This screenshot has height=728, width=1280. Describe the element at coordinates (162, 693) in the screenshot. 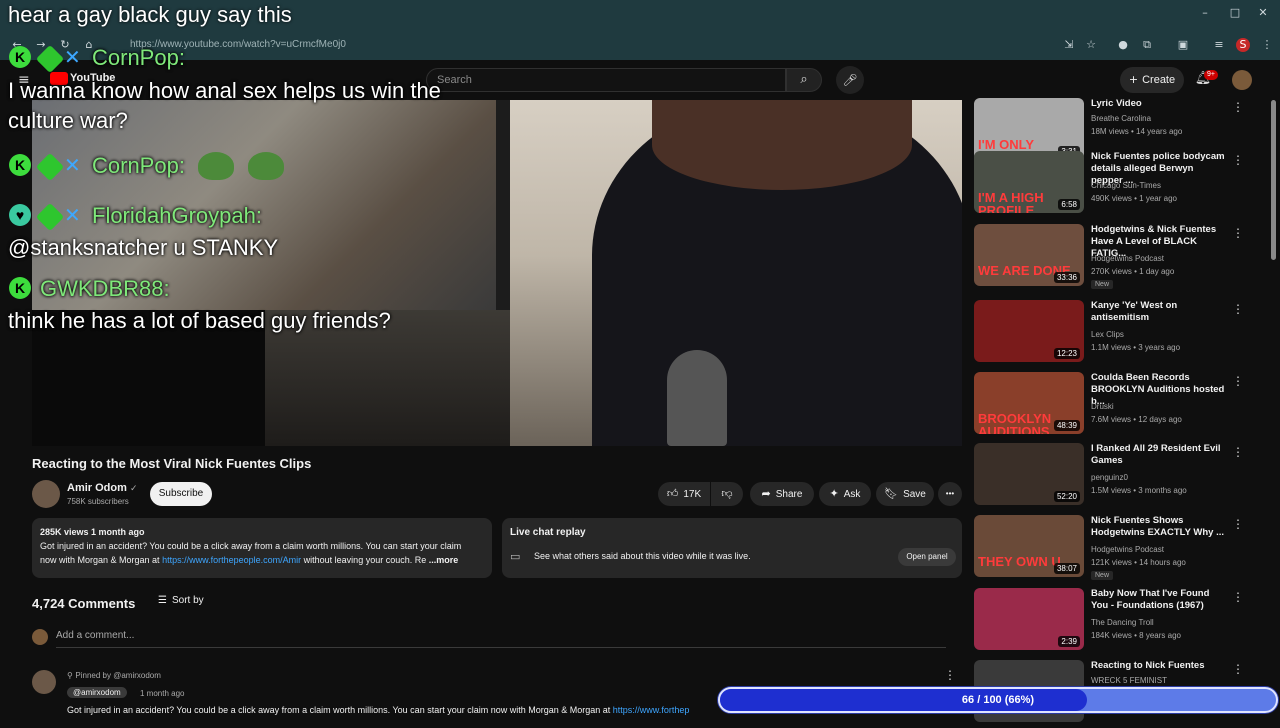

I see `comment-time: 1 month ago` at that location.